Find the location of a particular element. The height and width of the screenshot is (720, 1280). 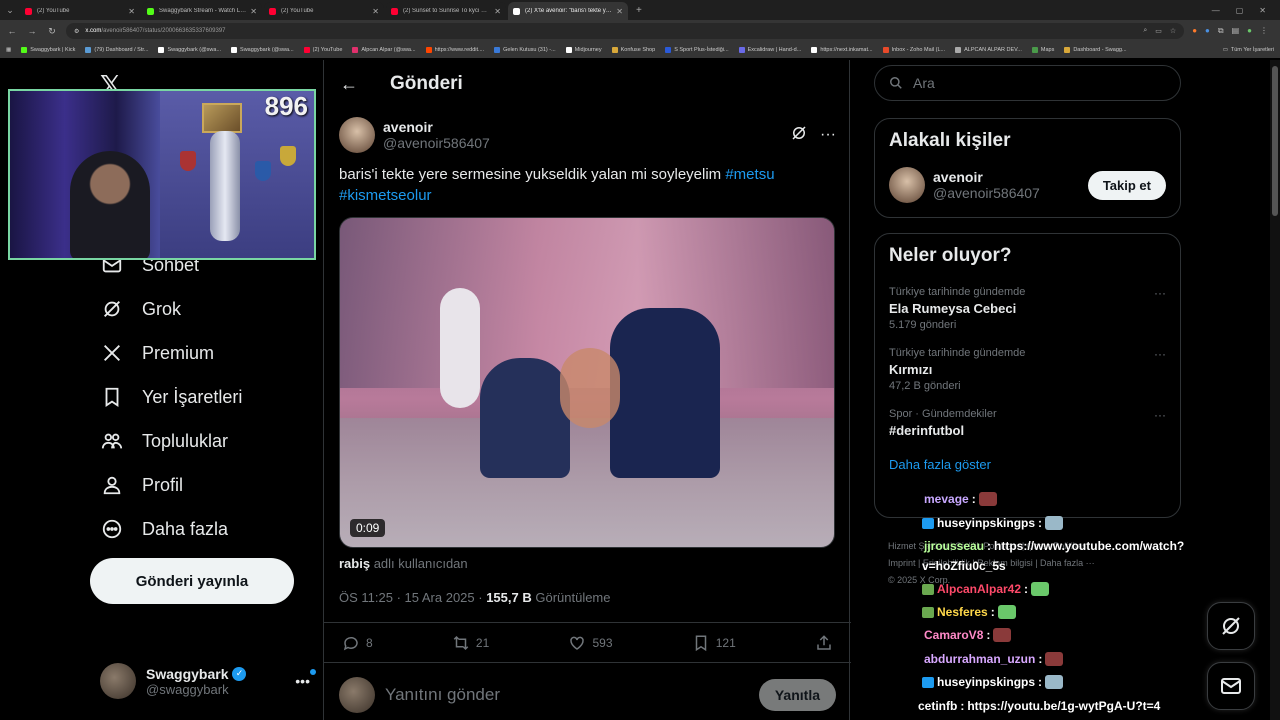

follow-button: Takip et is located at coordinates (1126, 185).